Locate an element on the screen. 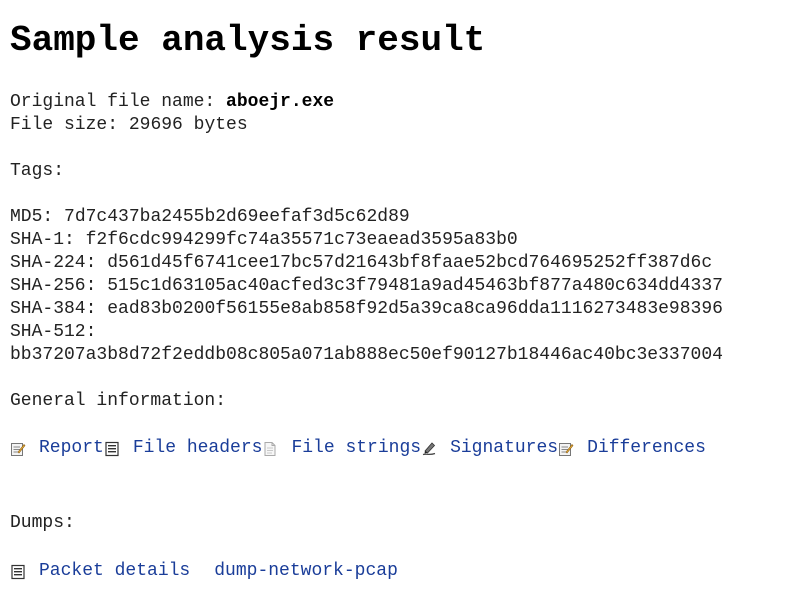  page-title: Sample analysis result is located at coordinates (248, 40).